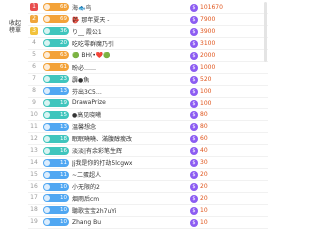  What do you see at coordinates (56, 19) in the screenshot?
I see `level-badge: 69` at bounding box center [56, 19].